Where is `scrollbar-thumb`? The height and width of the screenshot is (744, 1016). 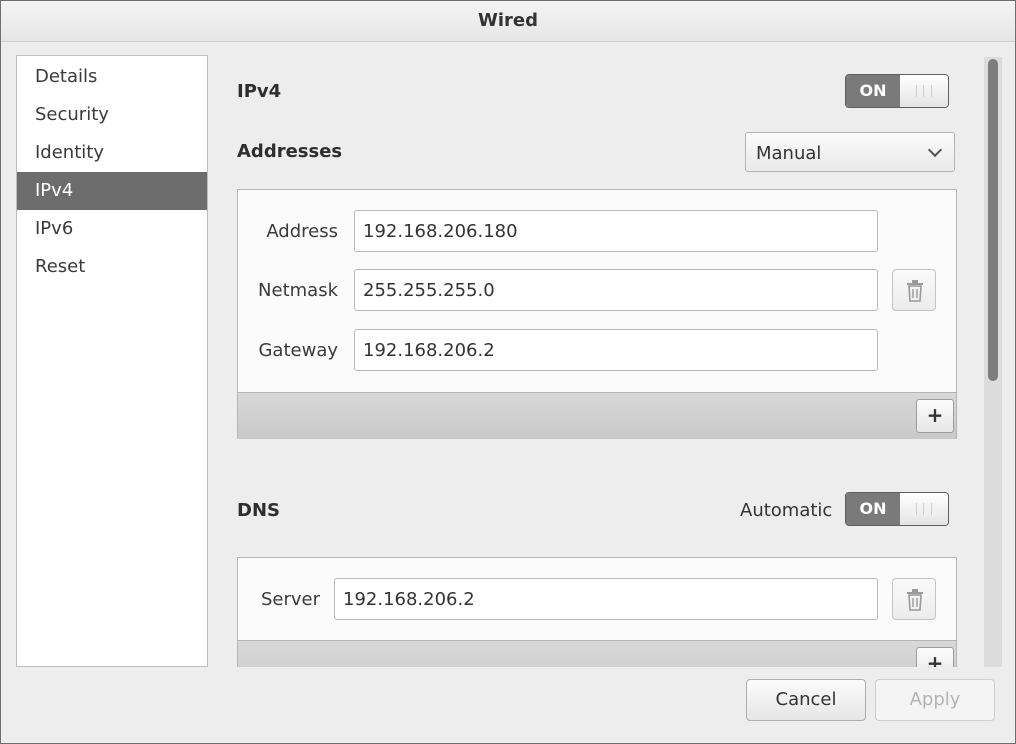 scrollbar-thumb is located at coordinates (993, 220).